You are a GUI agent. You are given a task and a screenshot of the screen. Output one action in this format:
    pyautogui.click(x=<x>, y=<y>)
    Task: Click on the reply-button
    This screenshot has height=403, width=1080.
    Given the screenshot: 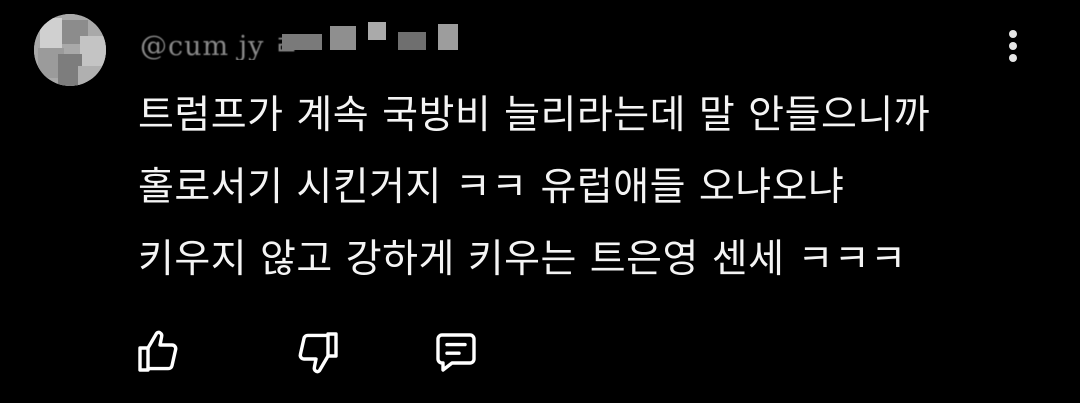 What is the action you would take?
    pyautogui.click(x=456, y=352)
    